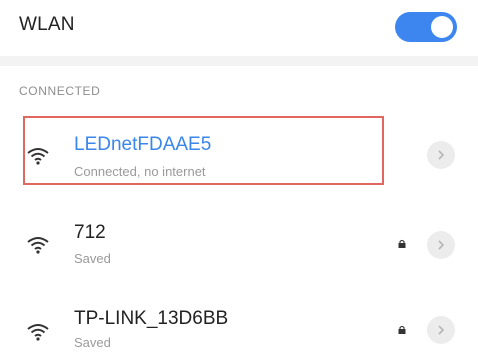 The height and width of the screenshot is (352, 478). I want to click on network-status: Connected, no internet, so click(140, 171).